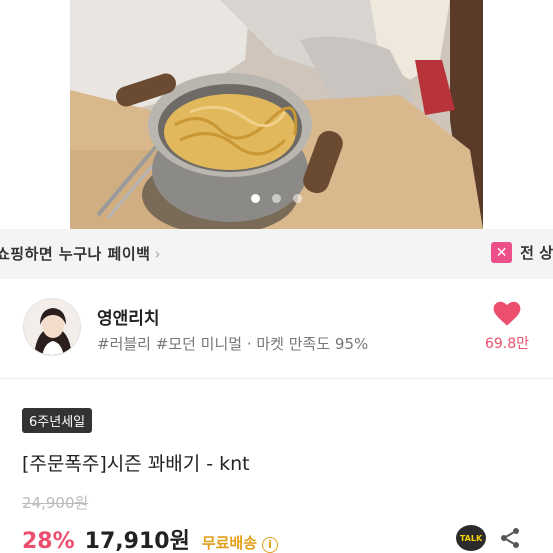 This screenshot has height=553, width=553. I want to click on favorite-button: 69.8만, so click(507, 327).